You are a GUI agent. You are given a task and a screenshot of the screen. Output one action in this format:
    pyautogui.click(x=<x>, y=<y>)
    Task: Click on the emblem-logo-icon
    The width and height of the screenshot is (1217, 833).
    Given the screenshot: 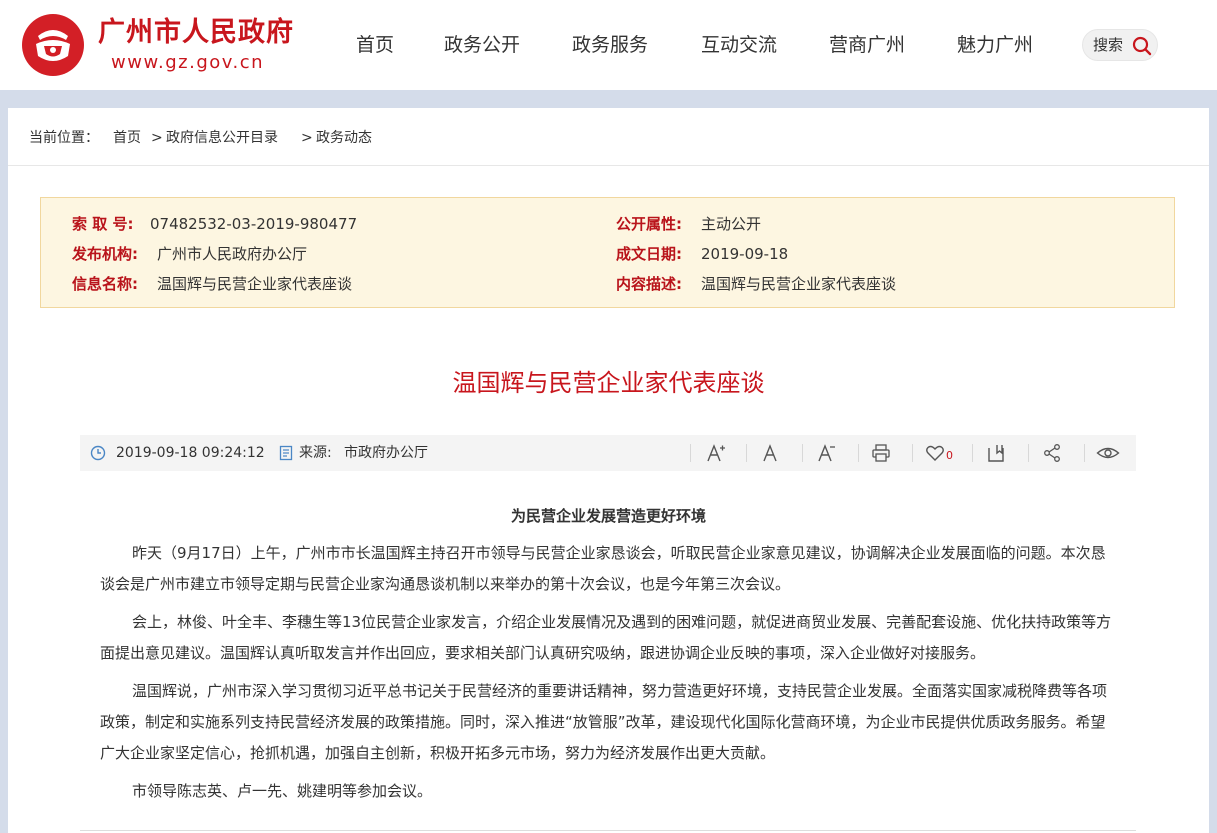 What is the action you would take?
    pyautogui.click(x=53, y=45)
    